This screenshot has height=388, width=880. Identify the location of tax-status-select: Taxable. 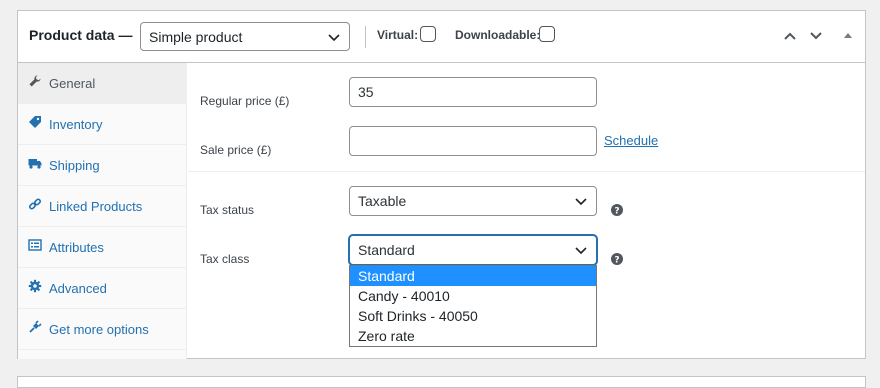
(473, 201).